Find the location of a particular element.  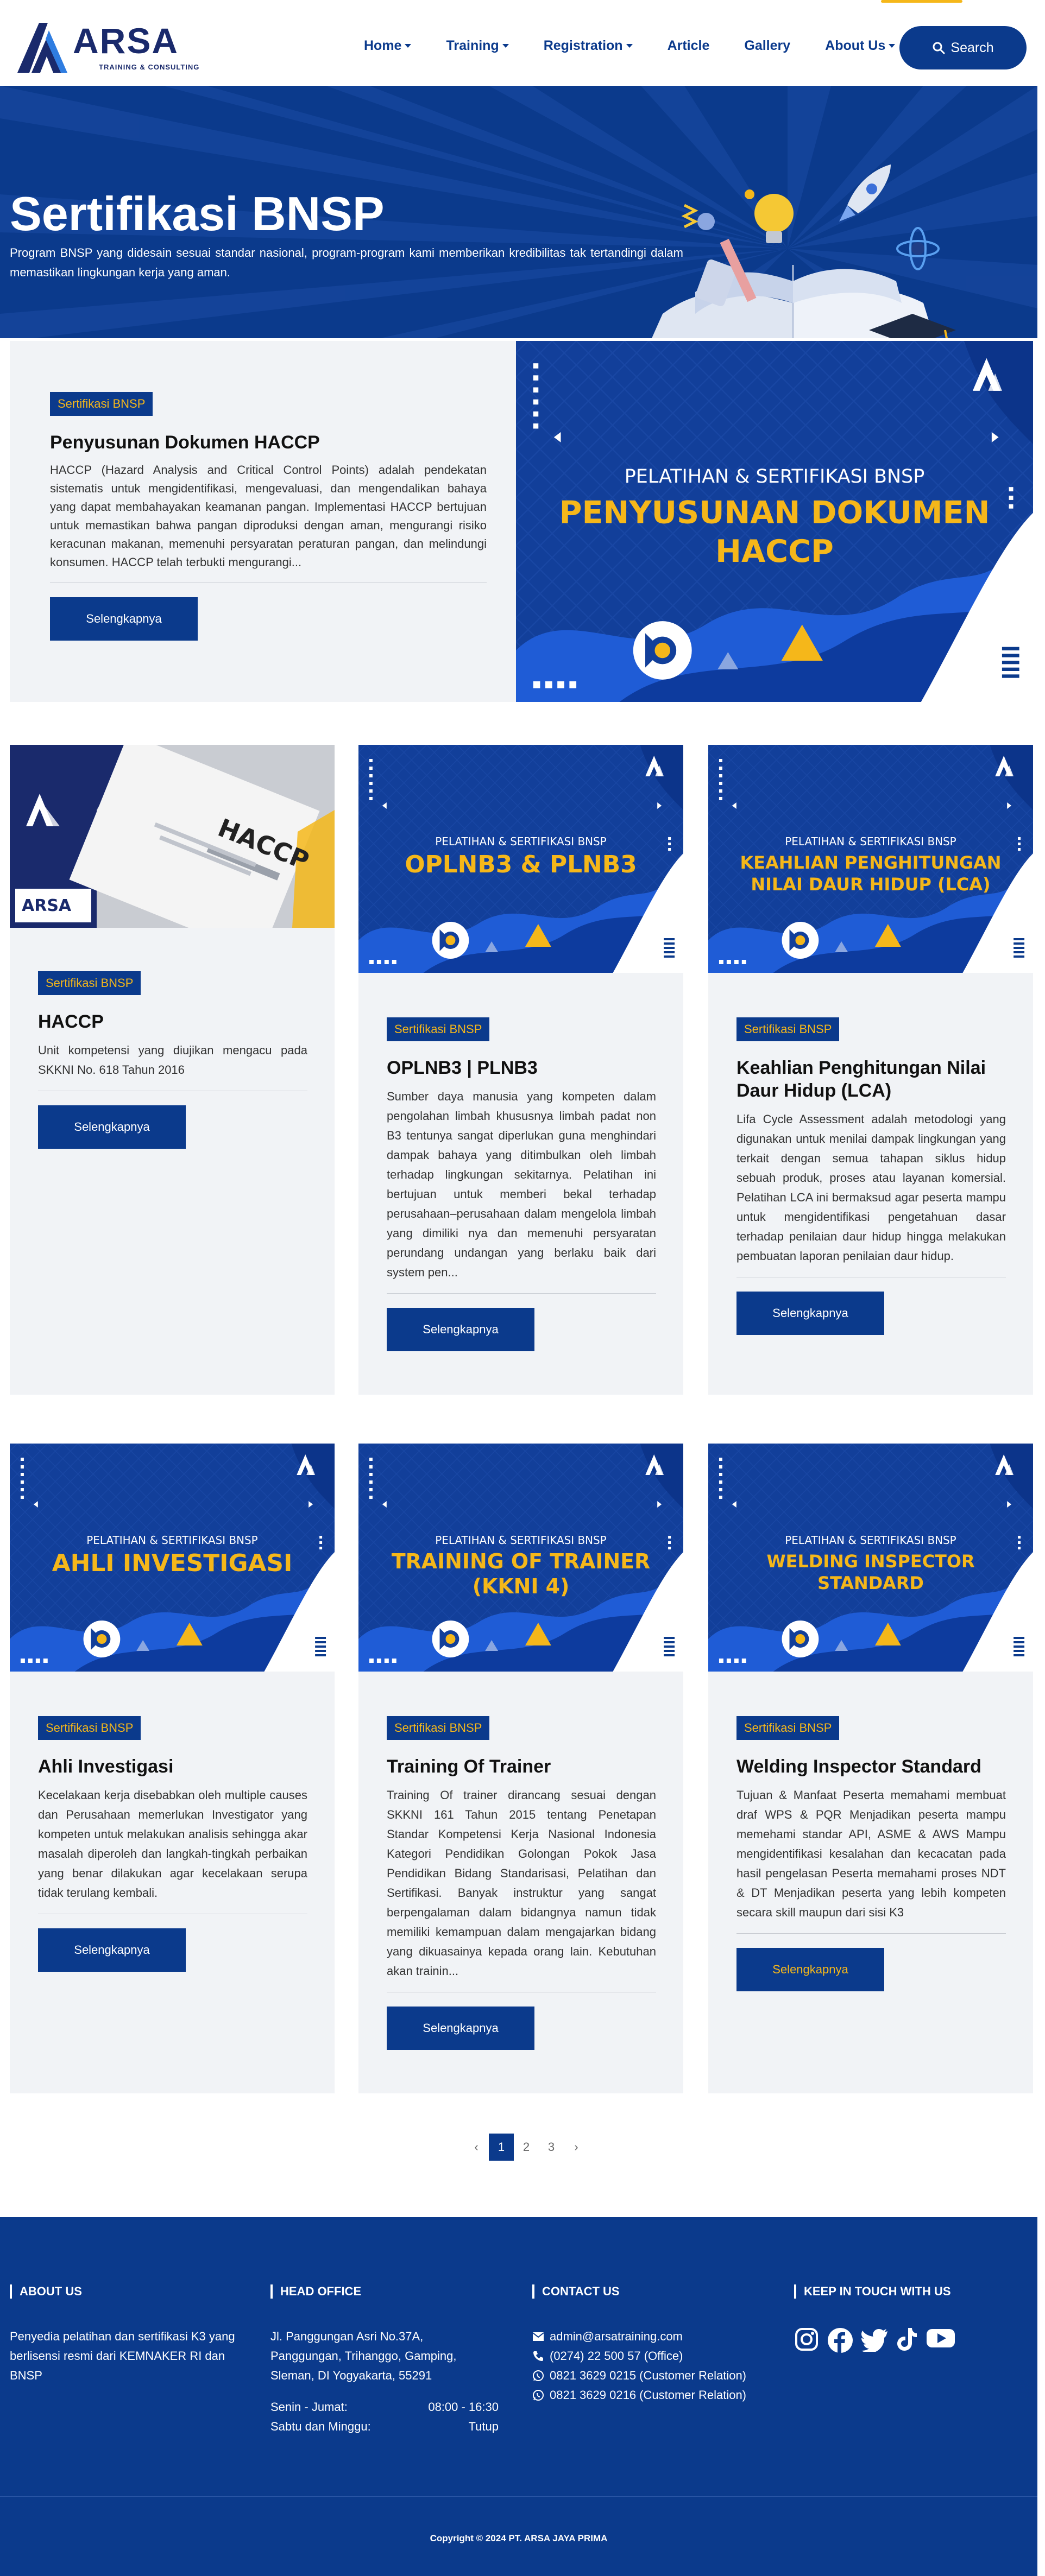

contact-email: admin@arsatraining.com is located at coordinates (657, 2336).